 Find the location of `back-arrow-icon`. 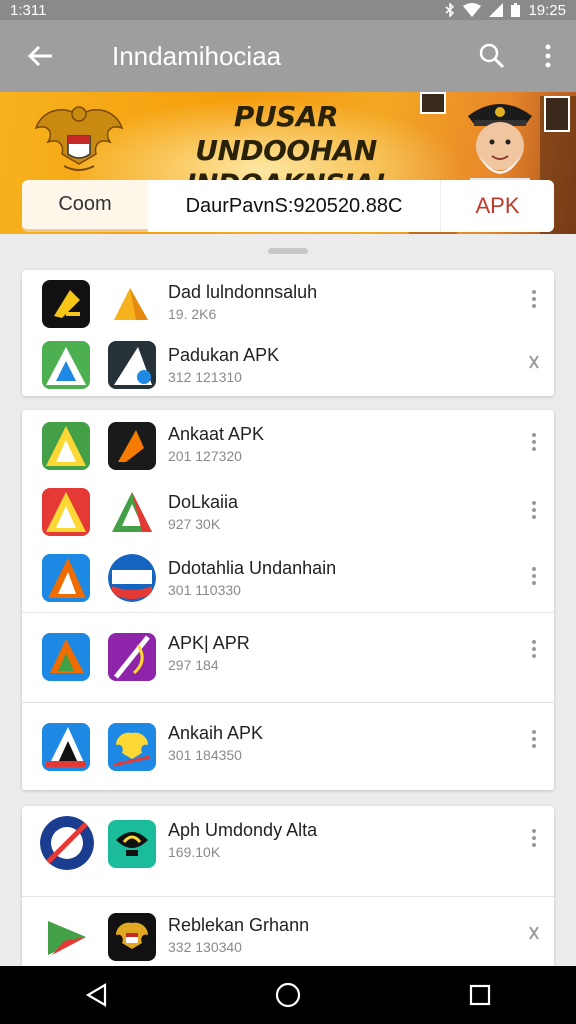

back-arrow-icon is located at coordinates (40, 56).